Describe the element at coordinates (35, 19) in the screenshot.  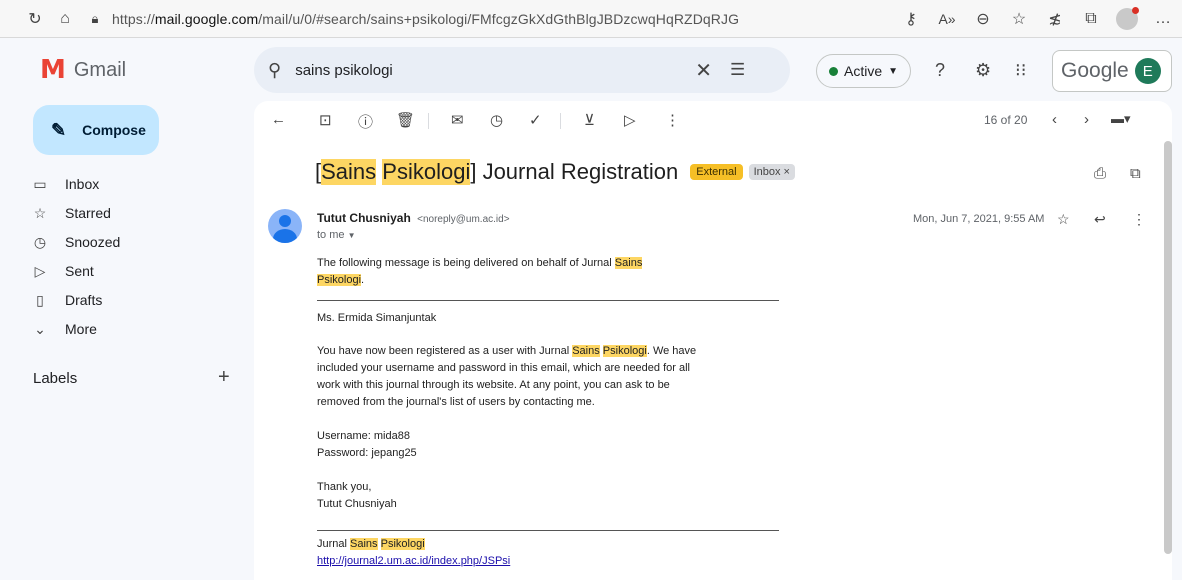
I see `reload-icon: ↻` at that location.